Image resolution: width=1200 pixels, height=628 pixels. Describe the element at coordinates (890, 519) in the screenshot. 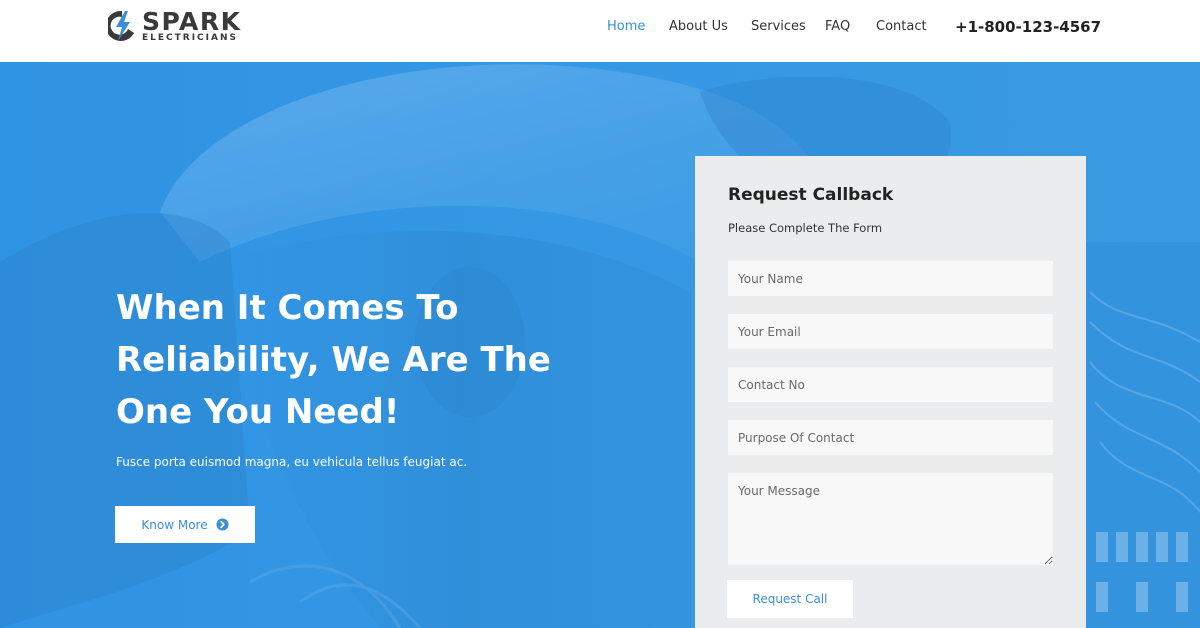

I see `message-textarea` at that location.